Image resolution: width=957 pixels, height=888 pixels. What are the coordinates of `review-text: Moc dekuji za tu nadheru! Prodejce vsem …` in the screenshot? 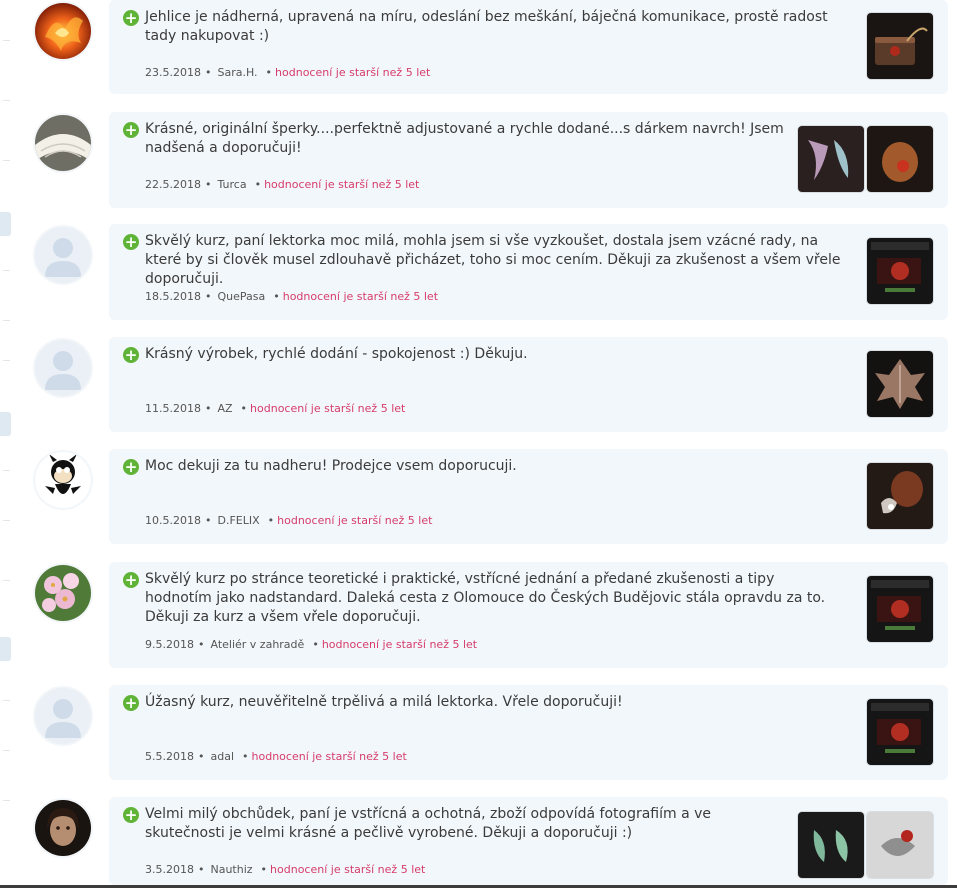 It's located at (331, 466).